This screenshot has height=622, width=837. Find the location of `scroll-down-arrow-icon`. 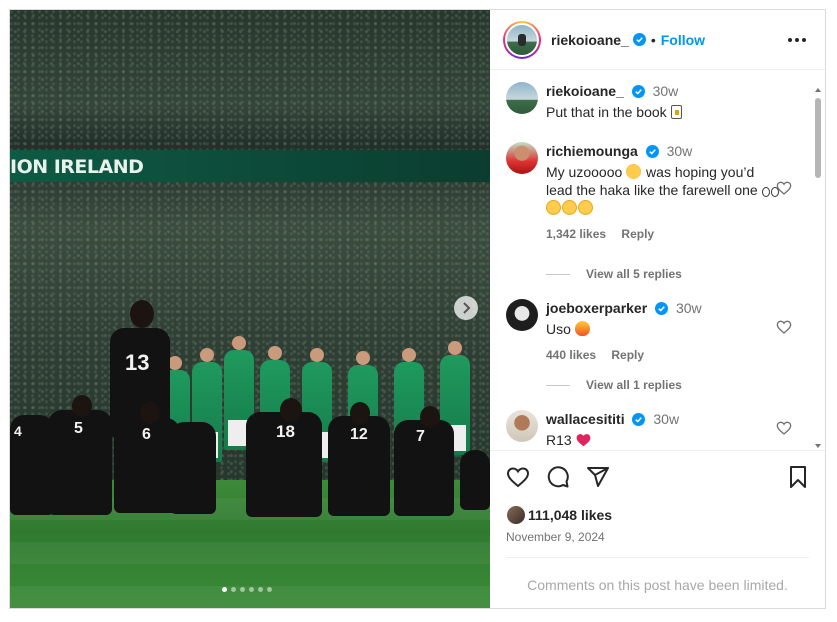

scroll-down-arrow-icon is located at coordinates (818, 446).